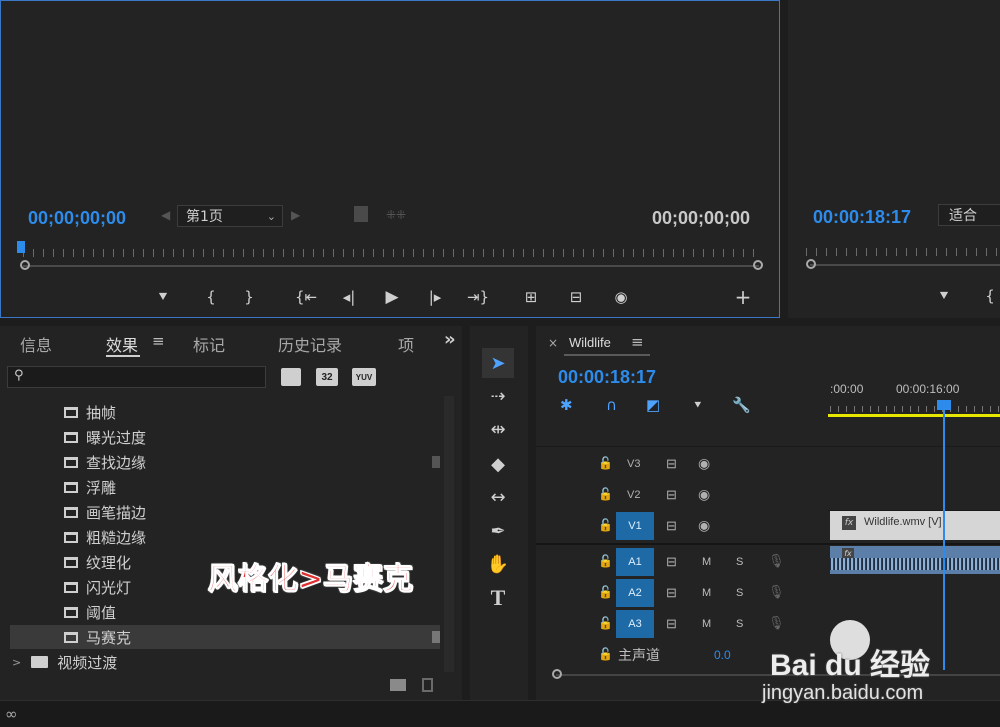 The width and height of the screenshot is (1000, 727). I want to click on program-mark-in-icon: {, so click(990, 296).